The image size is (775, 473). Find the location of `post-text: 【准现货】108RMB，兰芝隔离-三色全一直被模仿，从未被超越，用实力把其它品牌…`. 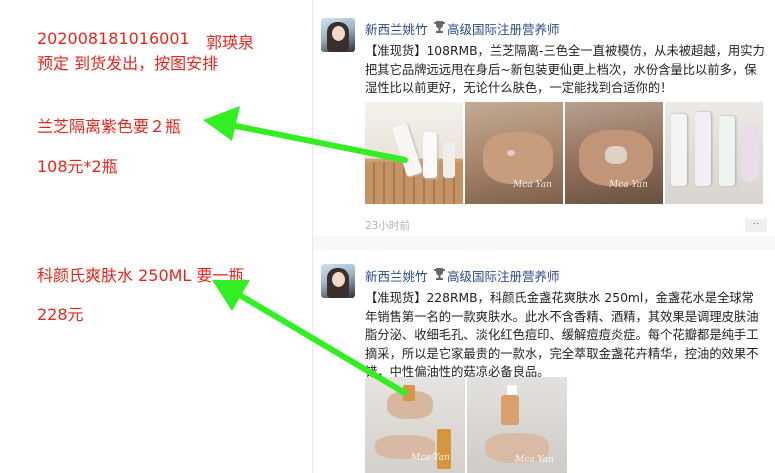

post-text: 【准现货】108RMB，兰芝隔离-三色全一直被模仿，从未被超越，用实力把其它品牌… is located at coordinates (565, 69).